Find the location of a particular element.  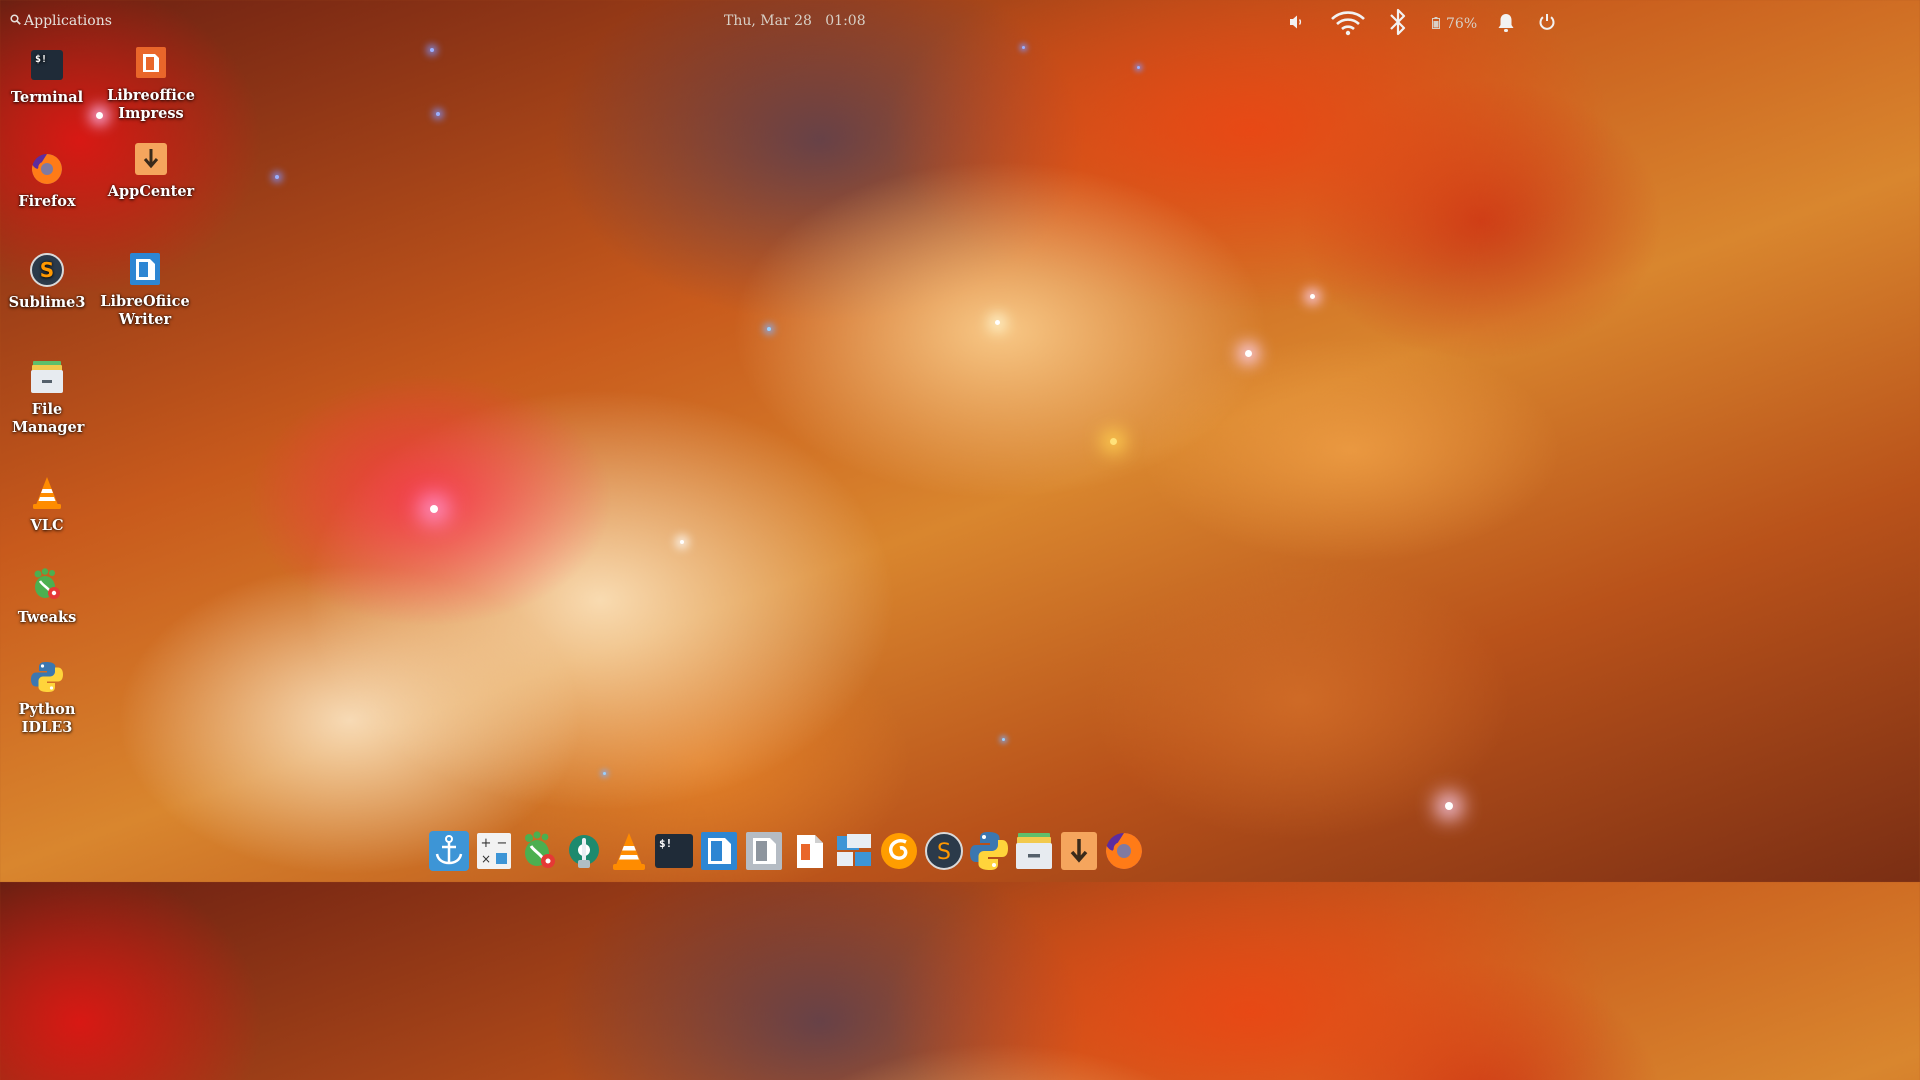

search-icon is located at coordinates (15, 21).